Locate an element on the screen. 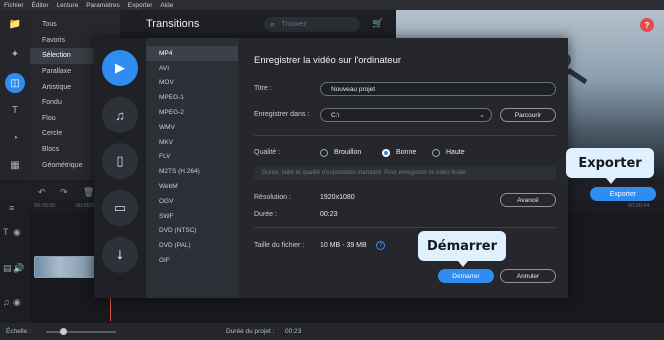 The image size is (664, 340). project-duration-label: Durée du projet : is located at coordinates (250, 331).